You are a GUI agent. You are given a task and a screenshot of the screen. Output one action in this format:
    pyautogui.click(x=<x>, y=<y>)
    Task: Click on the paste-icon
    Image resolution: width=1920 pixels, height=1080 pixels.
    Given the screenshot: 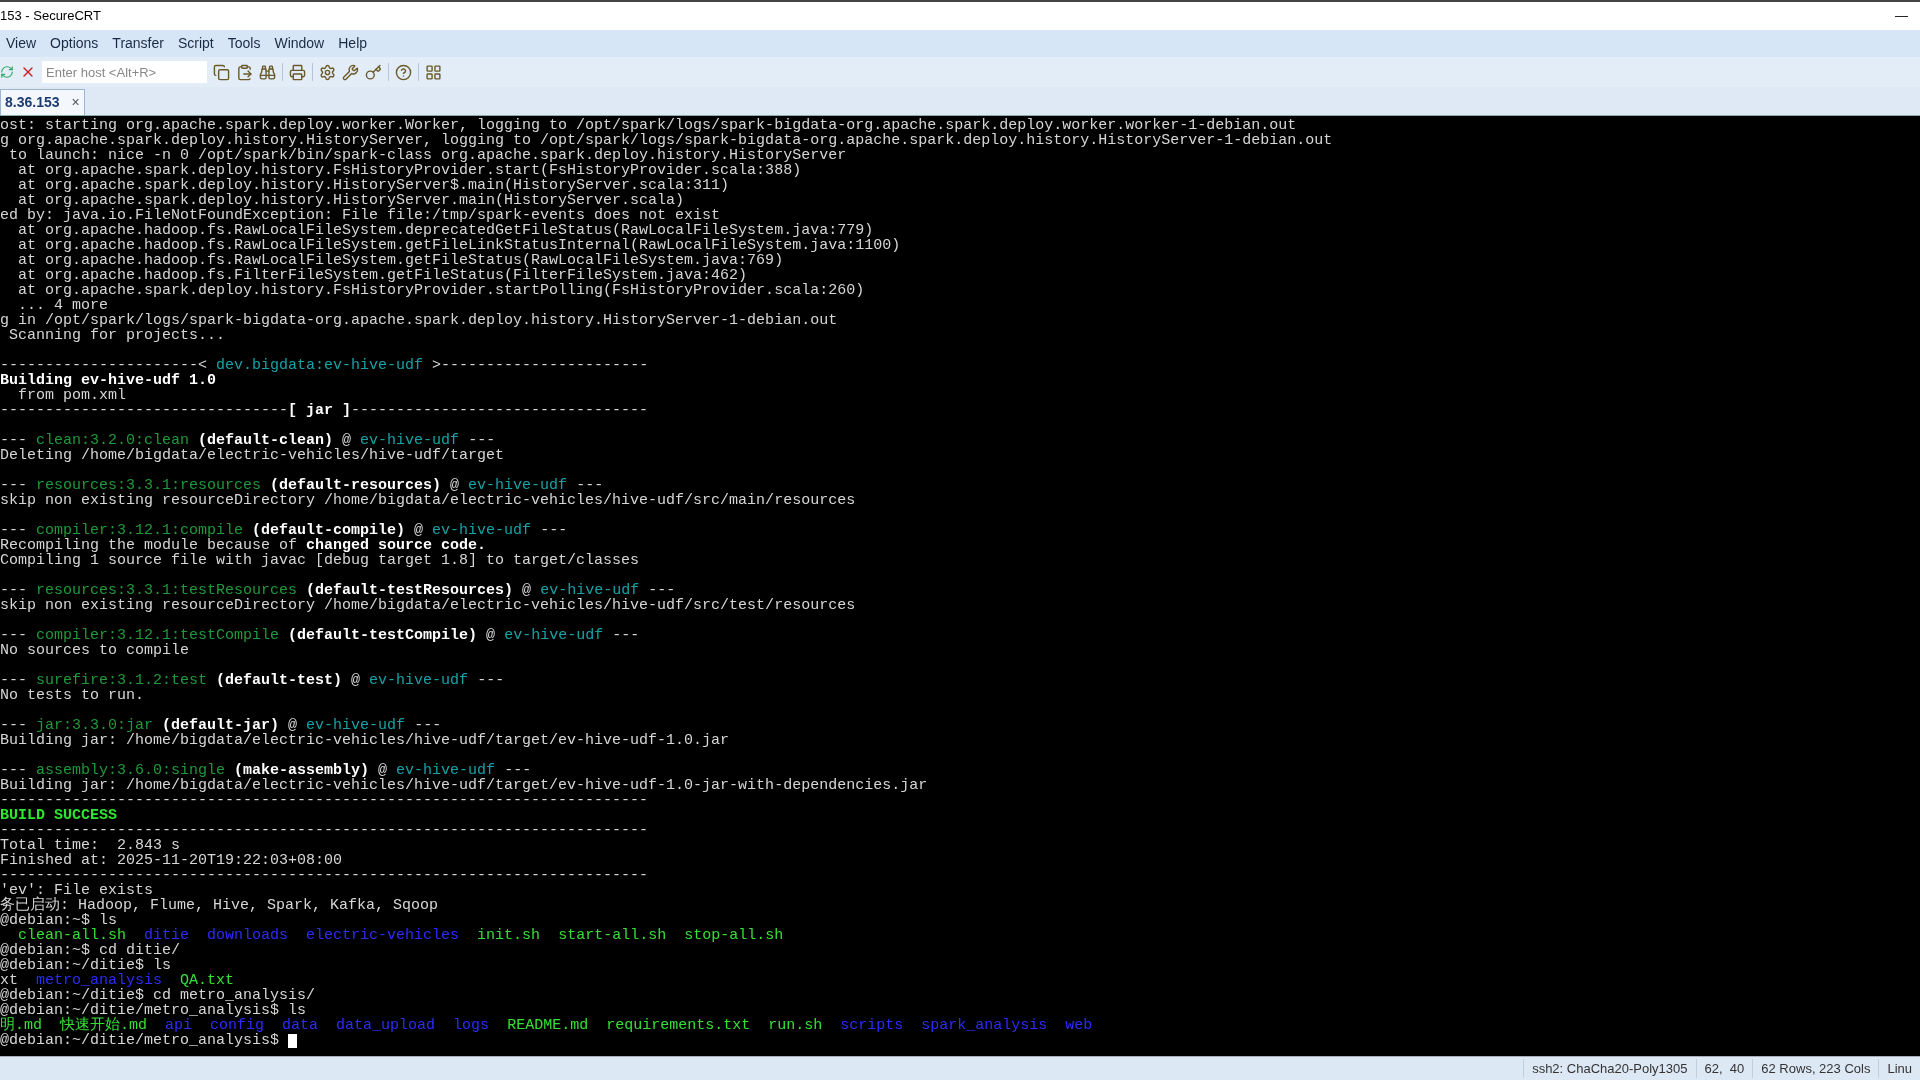 What is the action you would take?
    pyautogui.click(x=244, y=72)
    